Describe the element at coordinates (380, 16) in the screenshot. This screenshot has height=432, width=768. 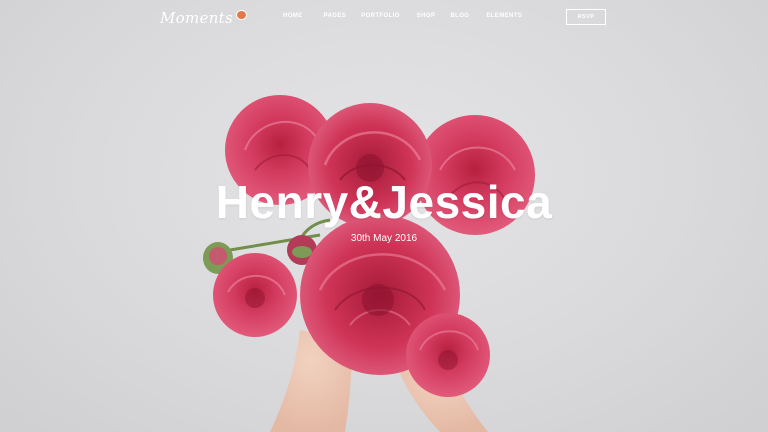
I see `nav-item-portfolio: PORTFOLIO` at that location.